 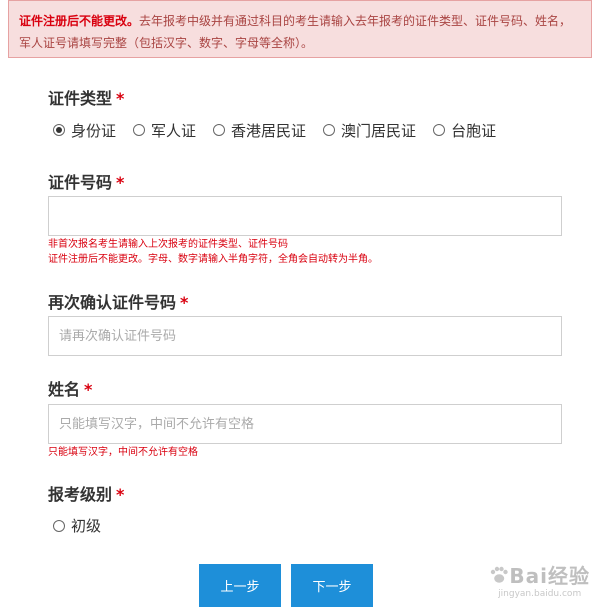 I want to click on id-confirm-input, so click(x=305, y=336).